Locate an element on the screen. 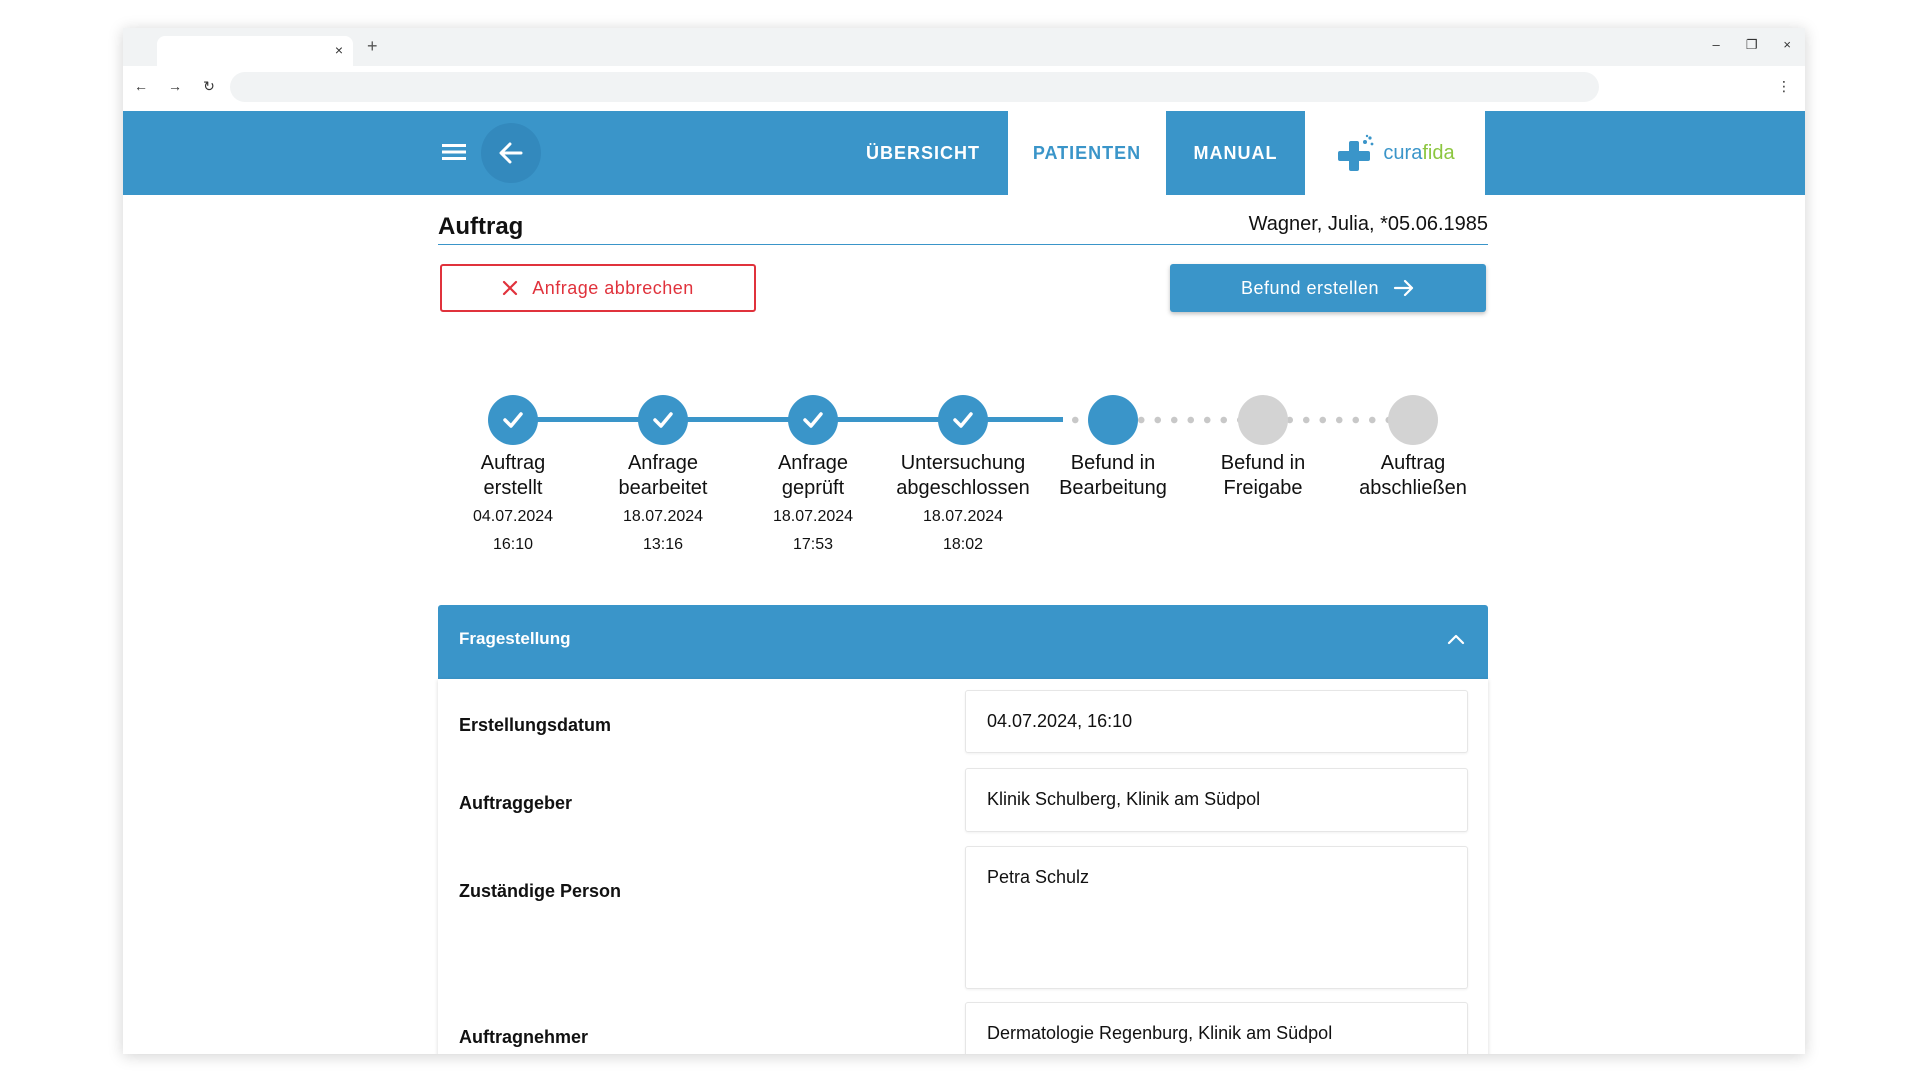 Image resolution: width=1920 pixels, height=1080 pixels. field-value-auftraggeber: Klinik Schulberg, Klinik am Südpol is located at coordinates (1216, 800).